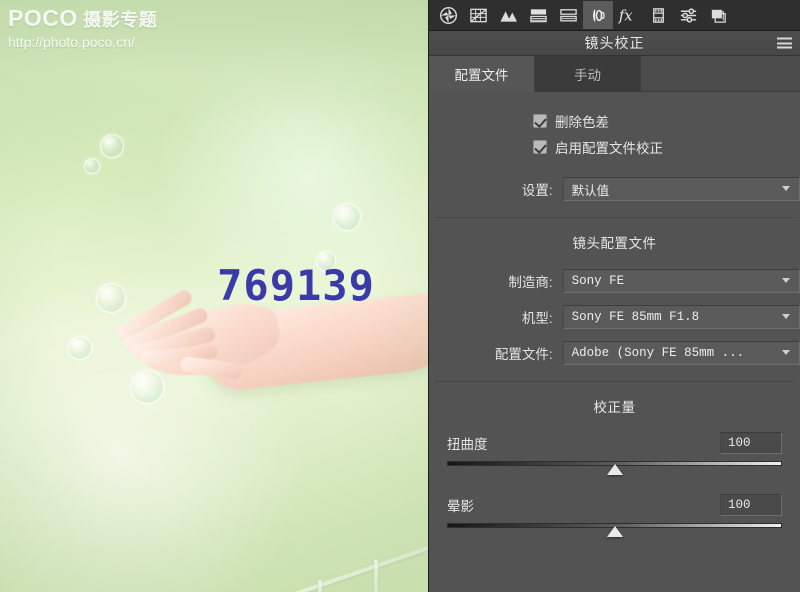 The height and width of the screenshot is (592, 800). I want to click on effects-icon: fx, so click(628, 15).